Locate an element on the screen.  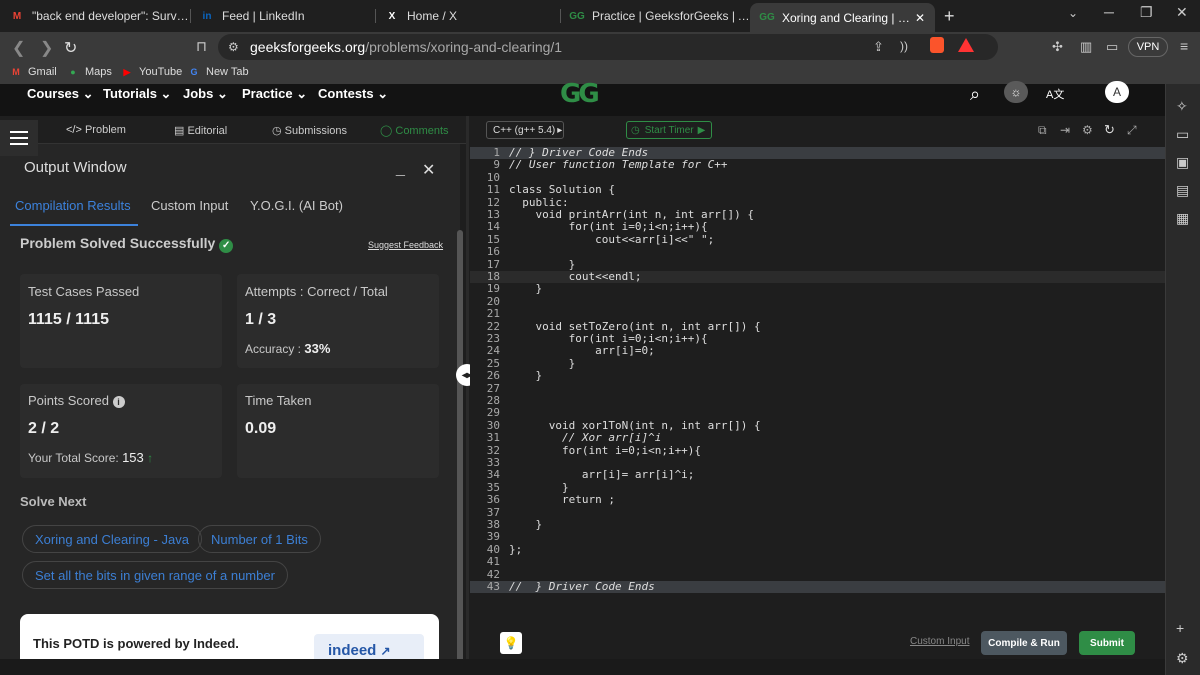
site-nav-label: Tutorials is located at coordinates (130, 93).